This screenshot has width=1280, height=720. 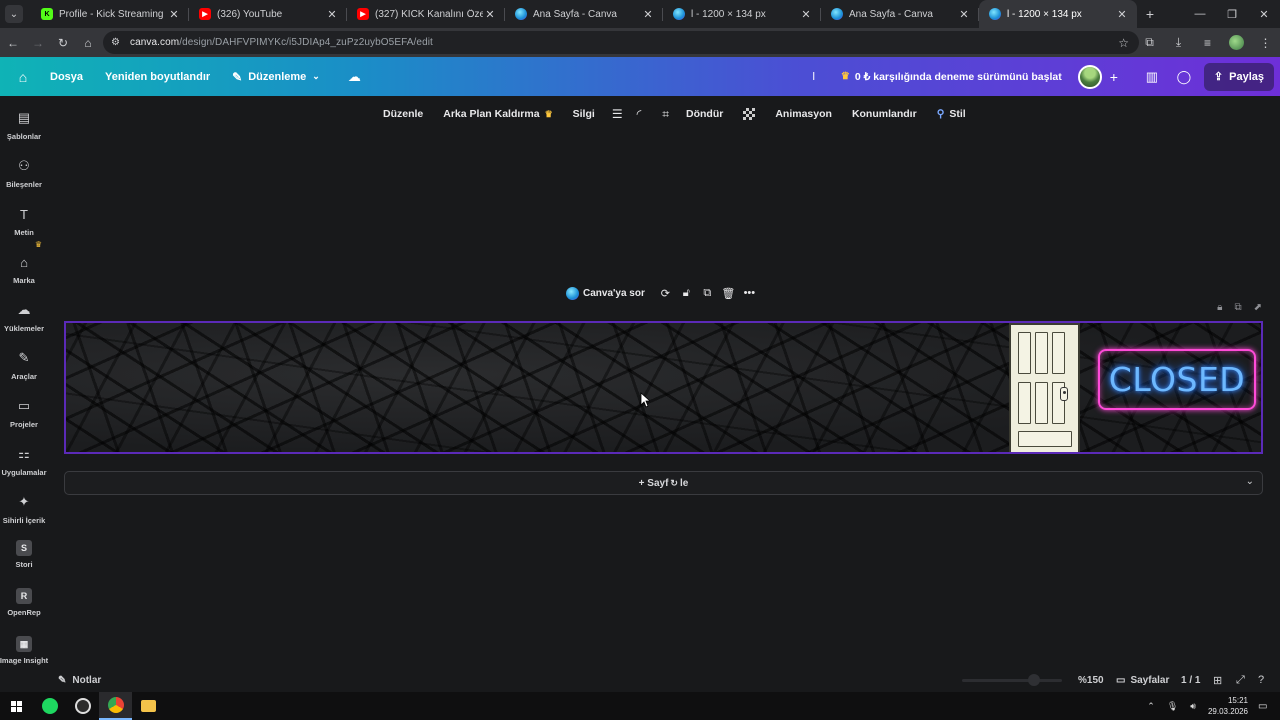 I want to click on pencil-icon: ✎, so click(x=237, y=76).